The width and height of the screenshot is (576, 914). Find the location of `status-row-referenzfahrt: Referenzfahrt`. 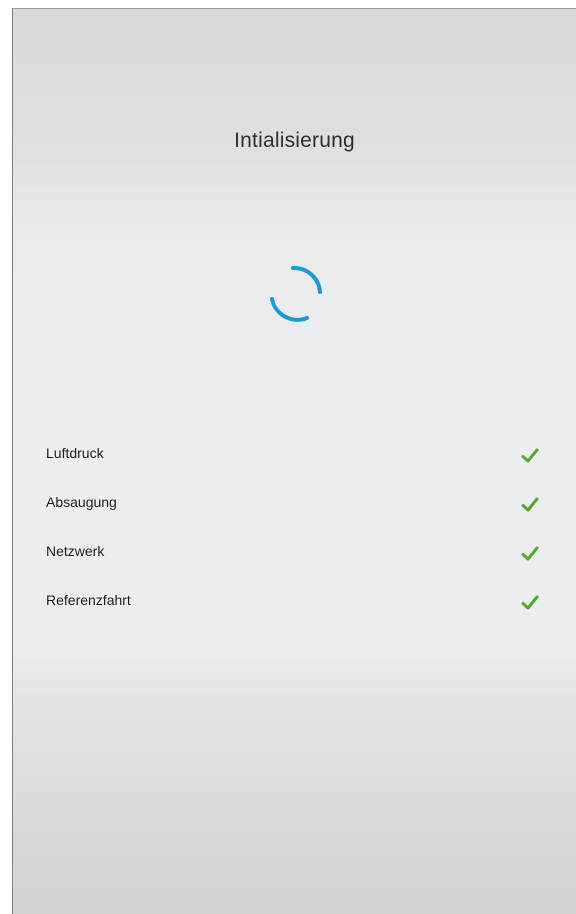

status-row-referenzfahrt: Referenzfahrt is located at coordinates (294, 608).